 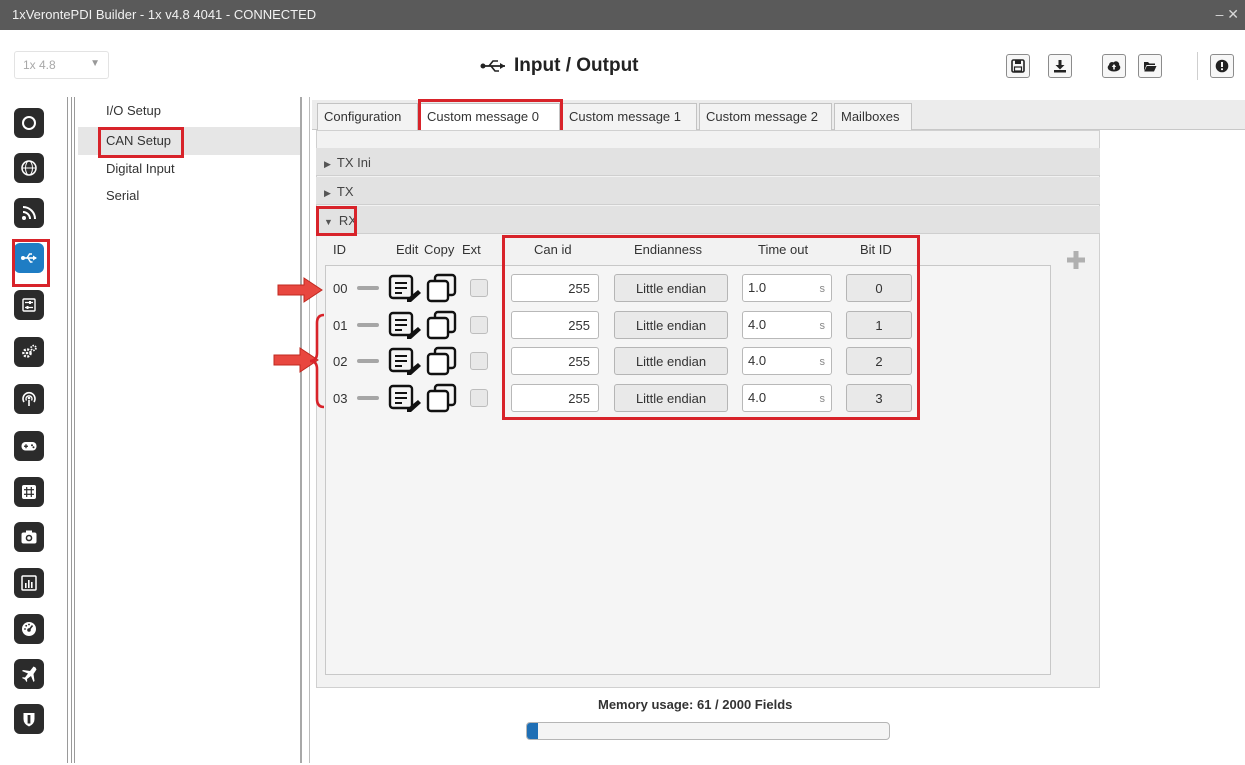 What do you see at coordinates (708, 220) in the screenshot?
I see `section-rx: ▼ RX` at bounding box center [708, 220].